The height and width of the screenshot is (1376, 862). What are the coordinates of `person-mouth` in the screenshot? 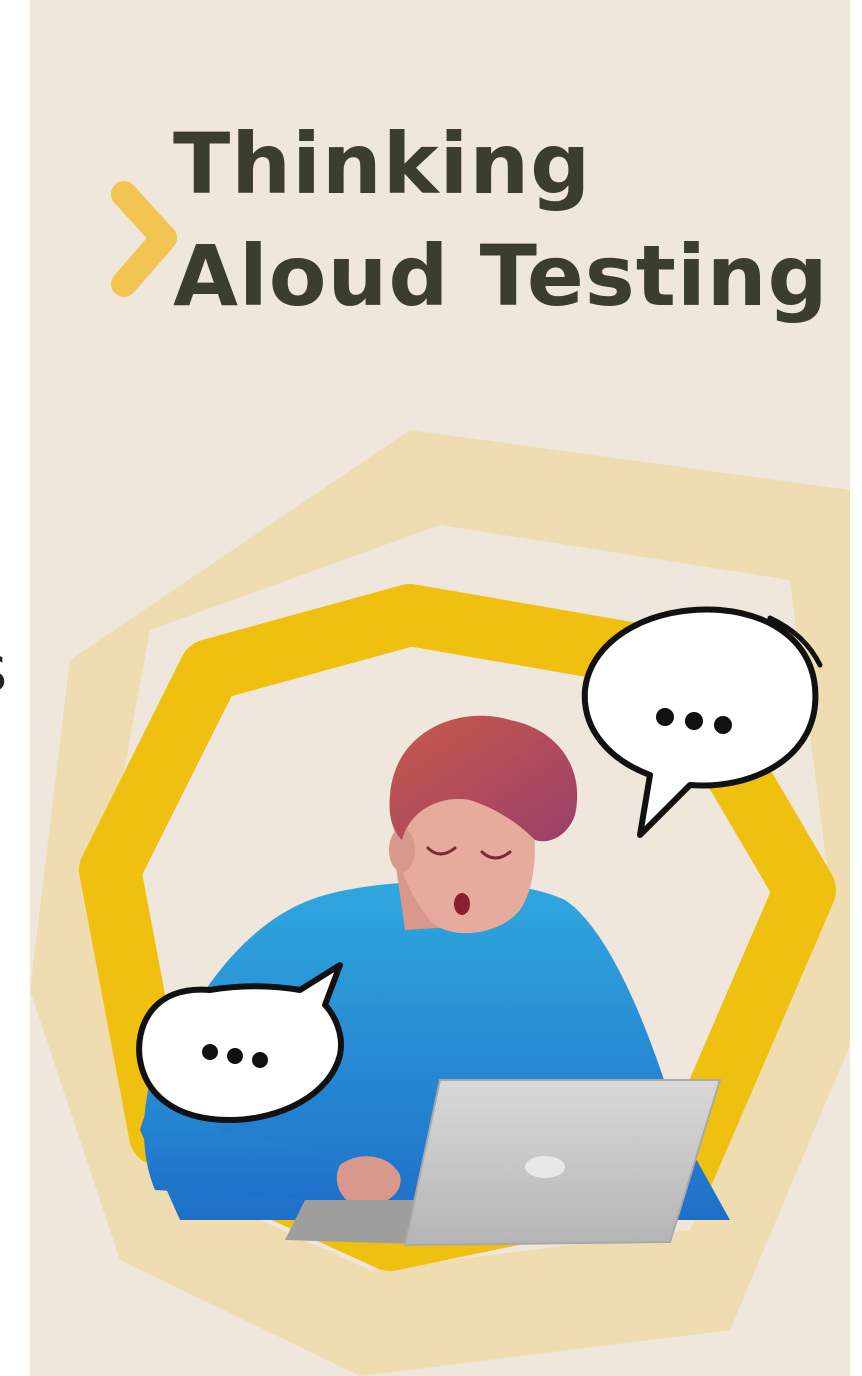 It's located at (462, 904).